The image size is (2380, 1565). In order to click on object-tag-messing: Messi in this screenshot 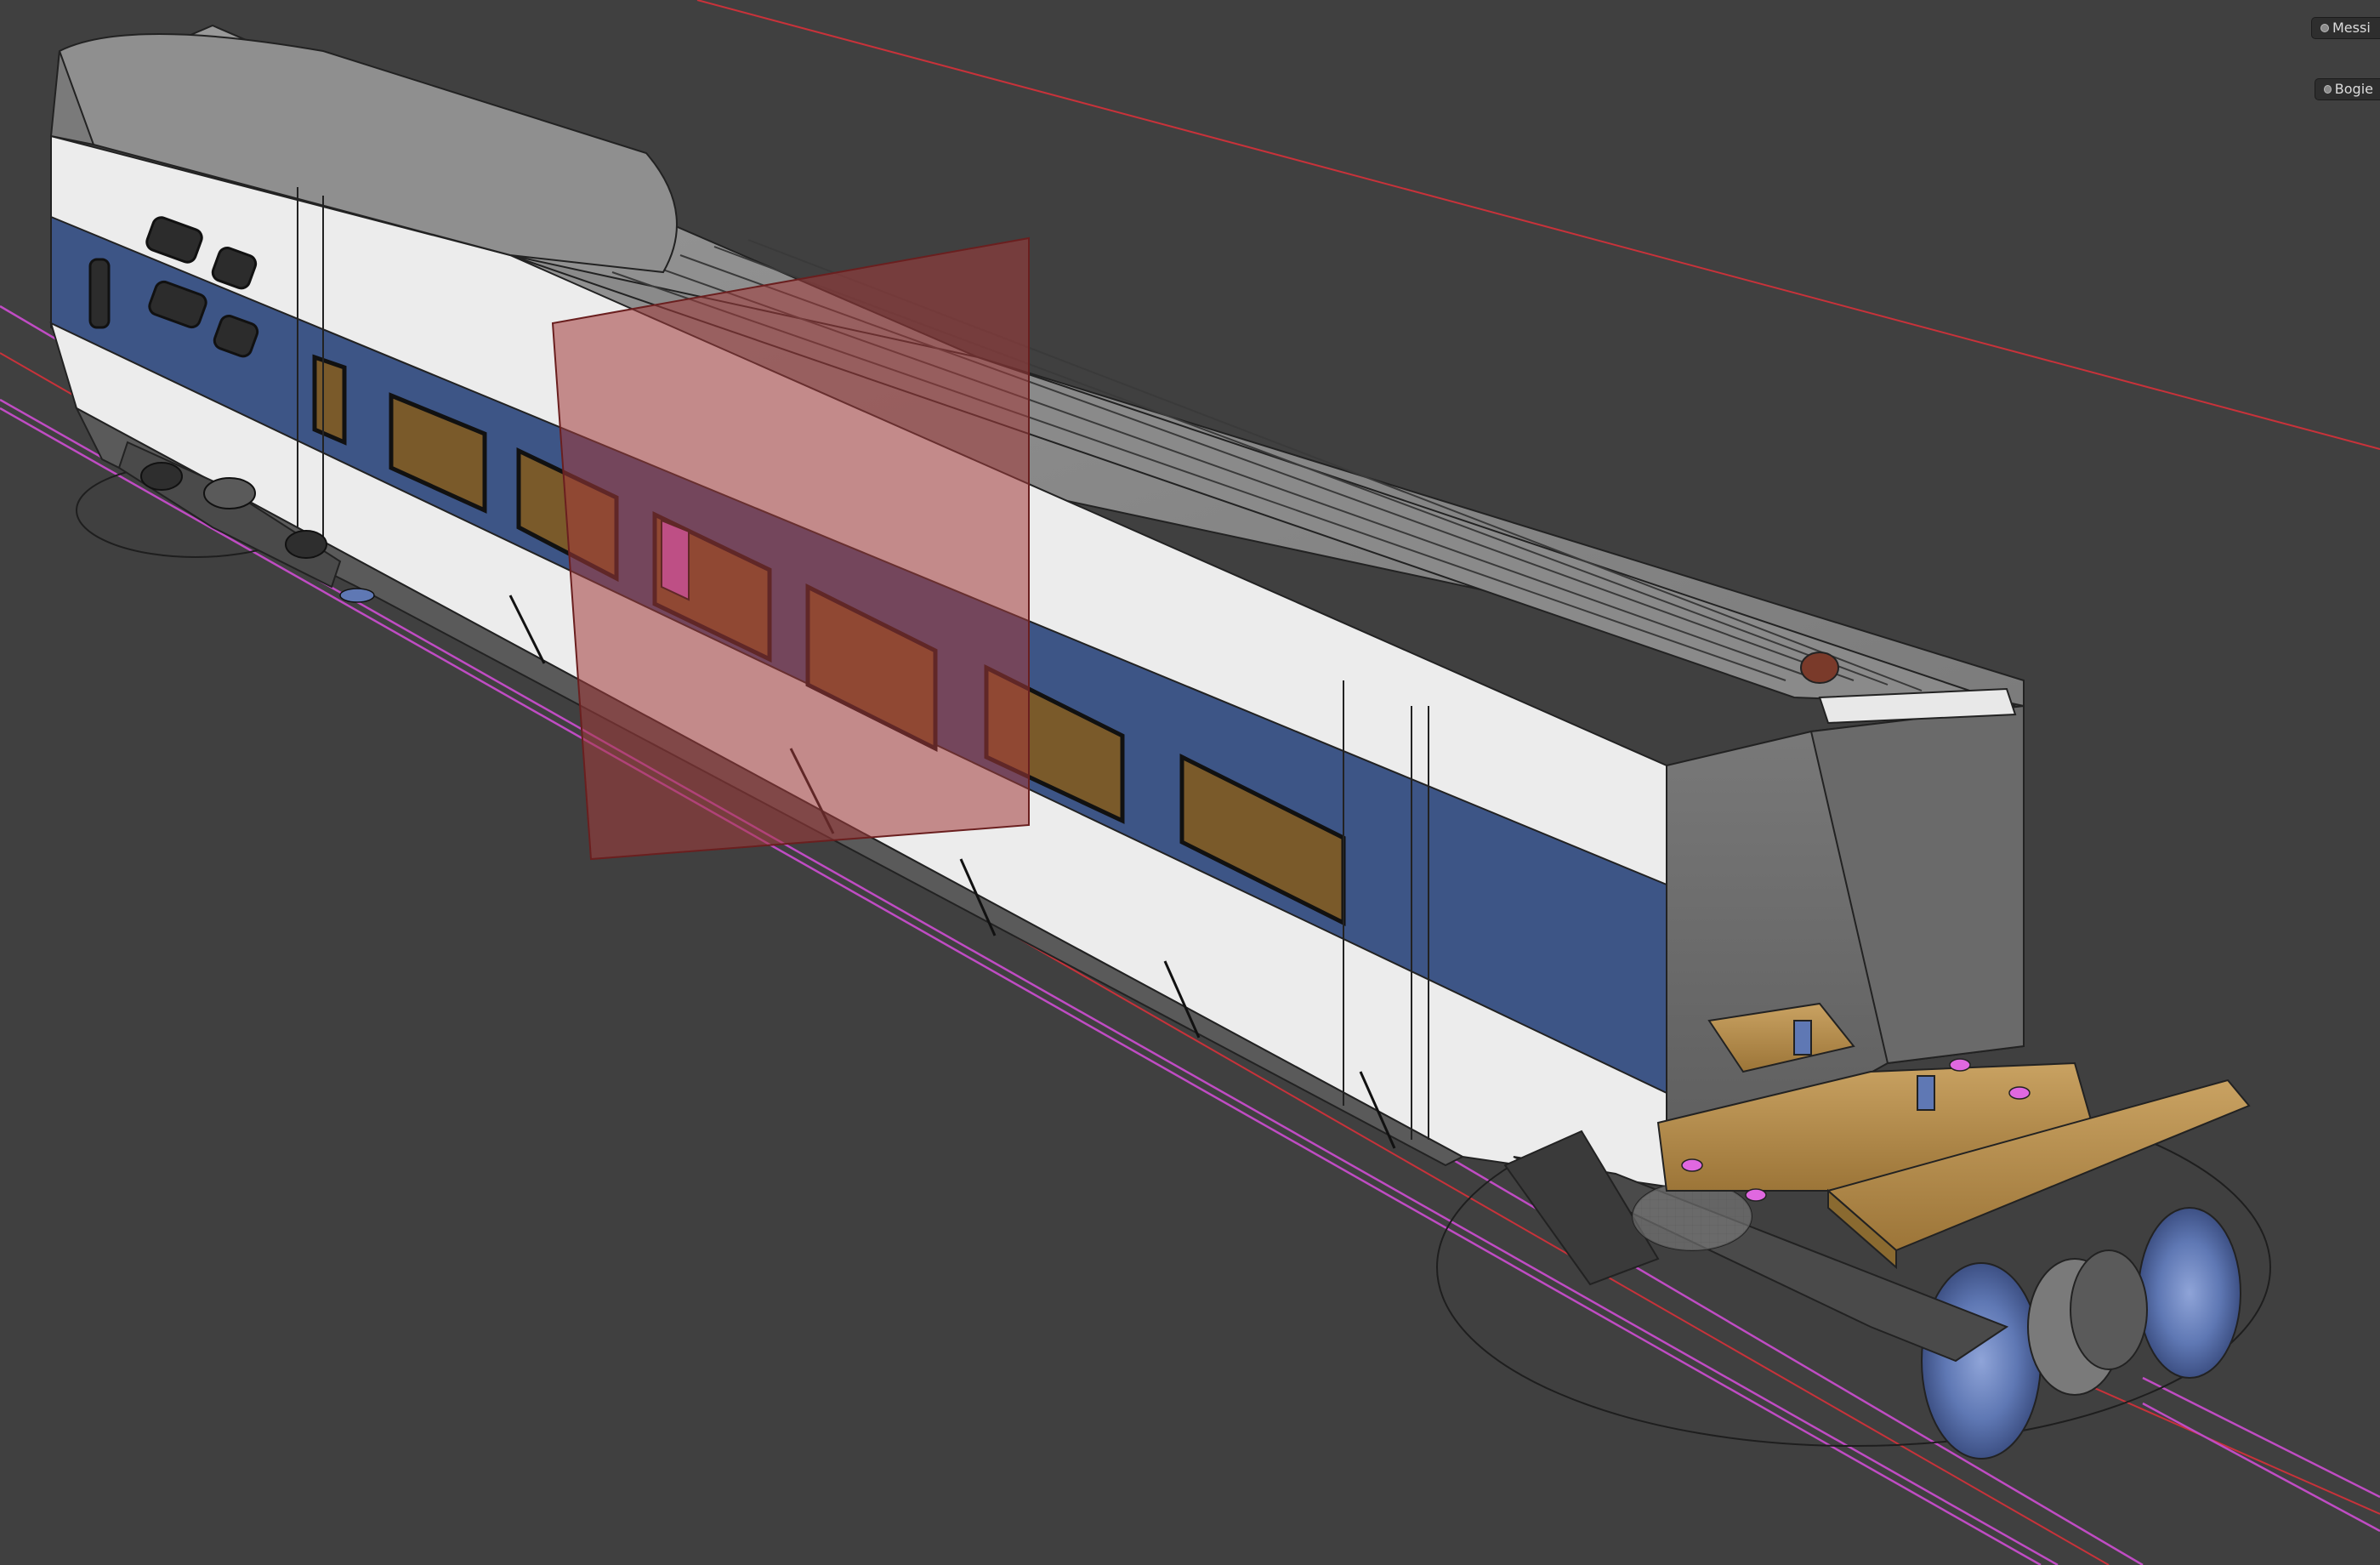, I will do `click(2345, 28)`.